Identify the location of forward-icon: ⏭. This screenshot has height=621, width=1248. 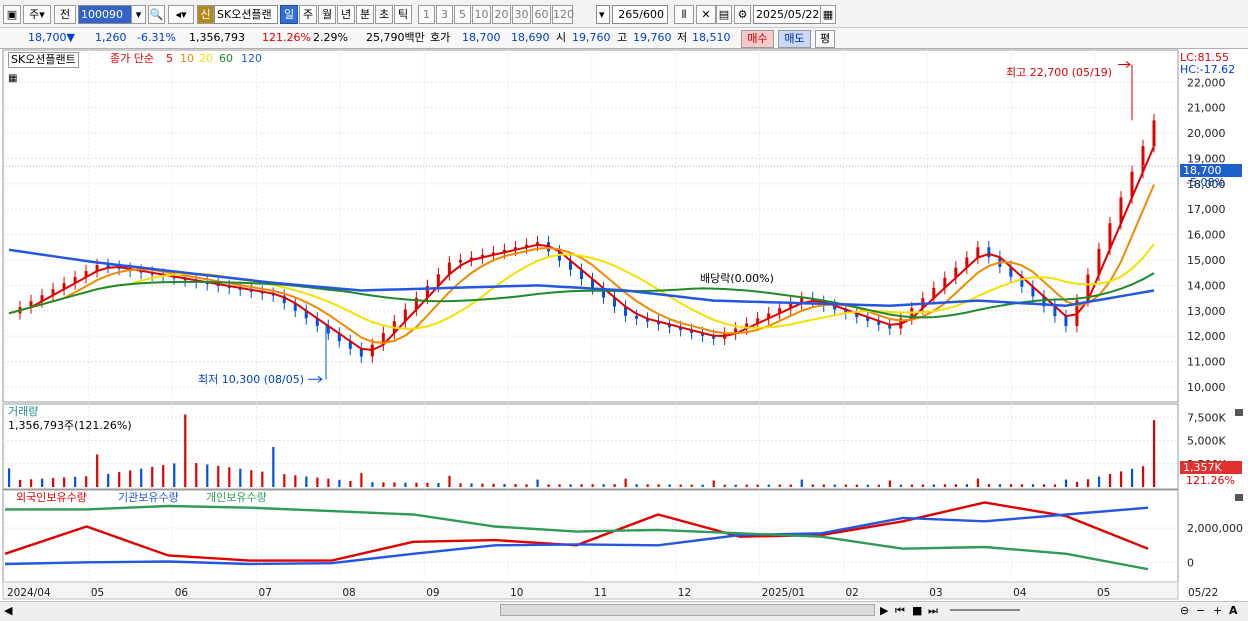
(933, 611).